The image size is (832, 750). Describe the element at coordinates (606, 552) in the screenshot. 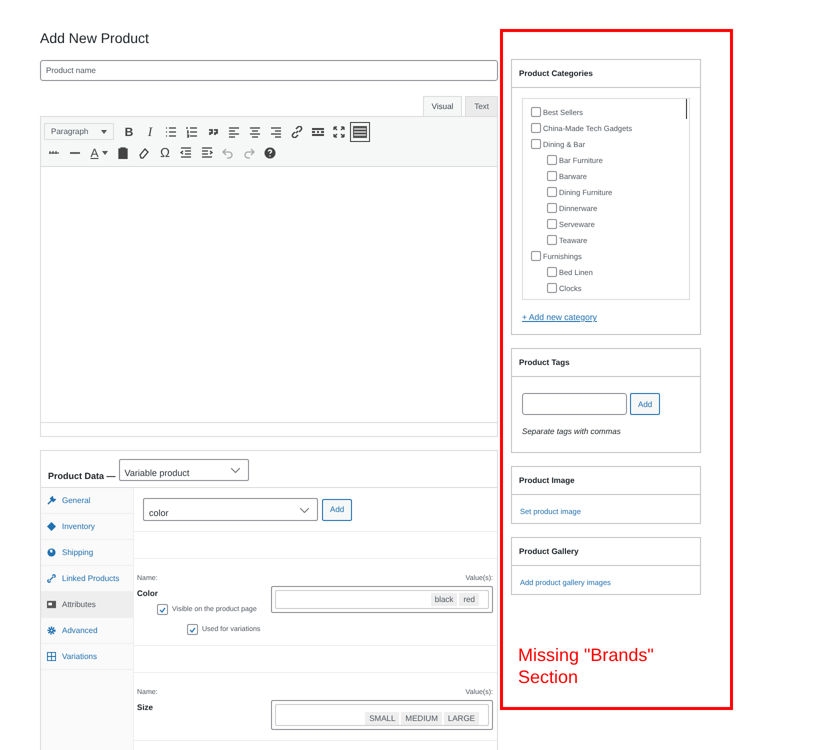

I see `box-title: Product Gallery` at that location.